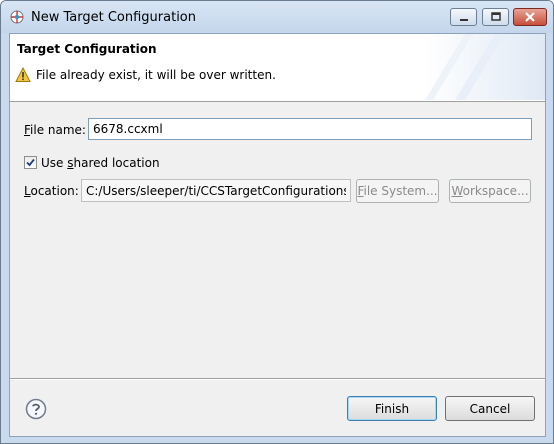 This screenshot has height=444, width=554. Describe the element at coordinates (87, 49) in the screenshot. I see `banner-title: Target Configuration` at that location.